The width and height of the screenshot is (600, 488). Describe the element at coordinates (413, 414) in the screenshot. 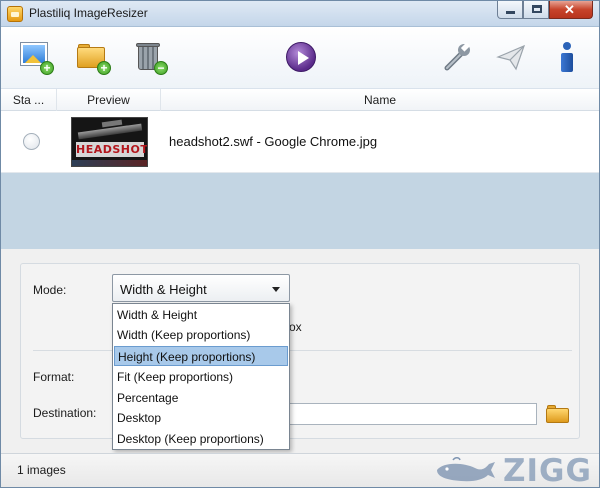

I see `destination-input` at that location.